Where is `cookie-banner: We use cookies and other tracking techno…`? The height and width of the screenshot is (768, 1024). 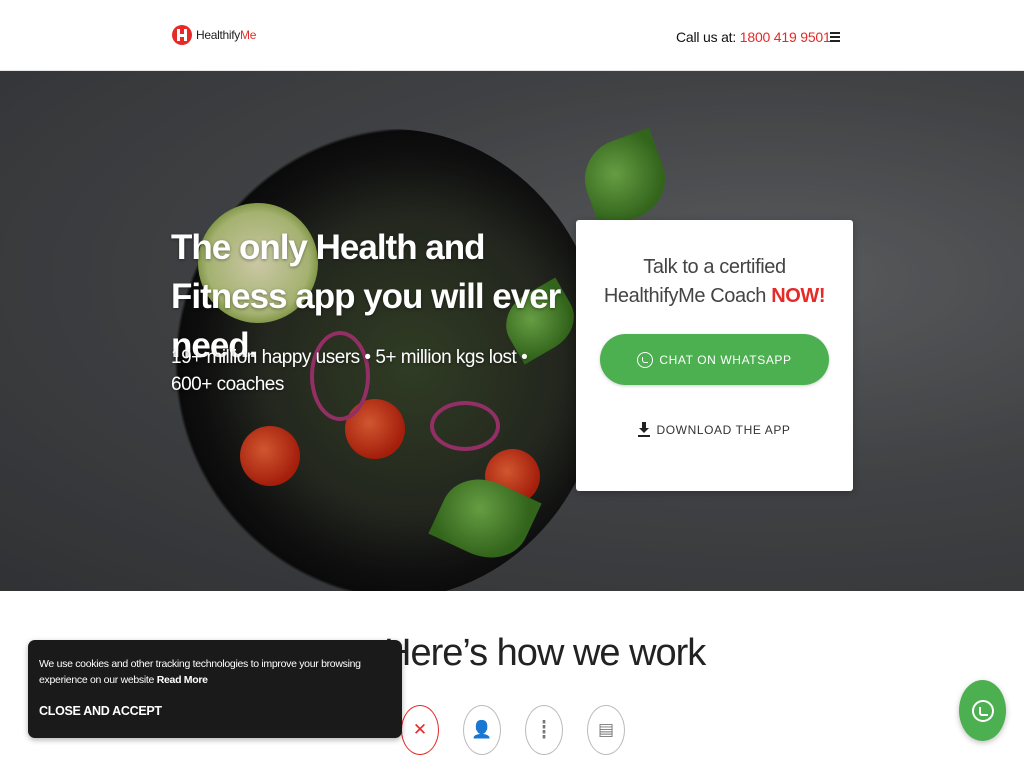 cookie-banner: We use cookies and other tracking techno… is located at coordinates (215, 689).